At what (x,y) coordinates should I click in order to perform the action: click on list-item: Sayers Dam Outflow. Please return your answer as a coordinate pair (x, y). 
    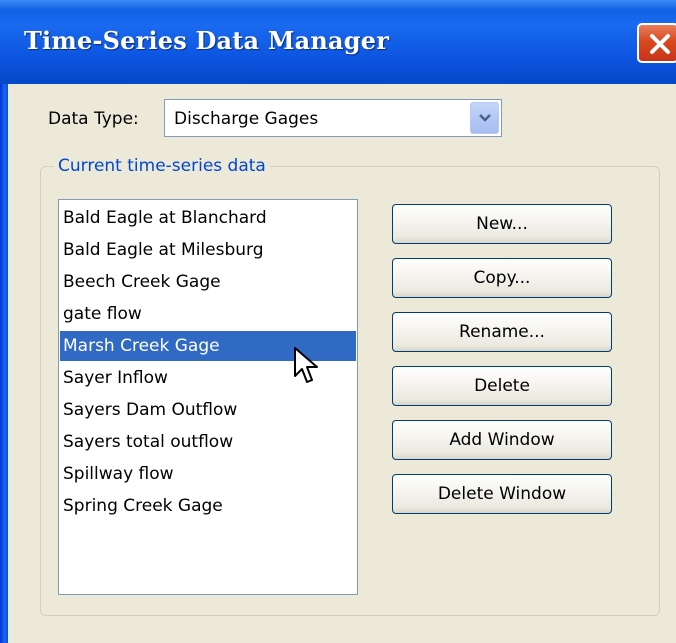
    Looking at the image, I should click on (208, 410).